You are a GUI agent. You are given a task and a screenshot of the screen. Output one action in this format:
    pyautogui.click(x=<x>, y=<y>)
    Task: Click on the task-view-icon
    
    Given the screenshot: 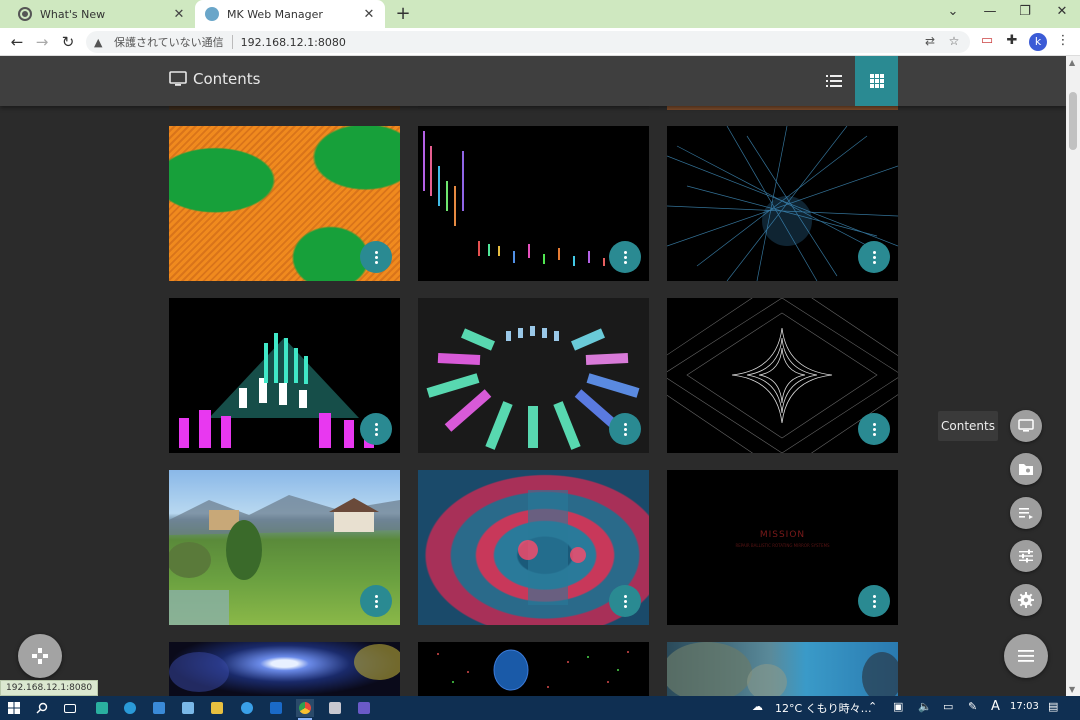 What is the action you would take?
    pyautogui.click(x=70, y=708)
    